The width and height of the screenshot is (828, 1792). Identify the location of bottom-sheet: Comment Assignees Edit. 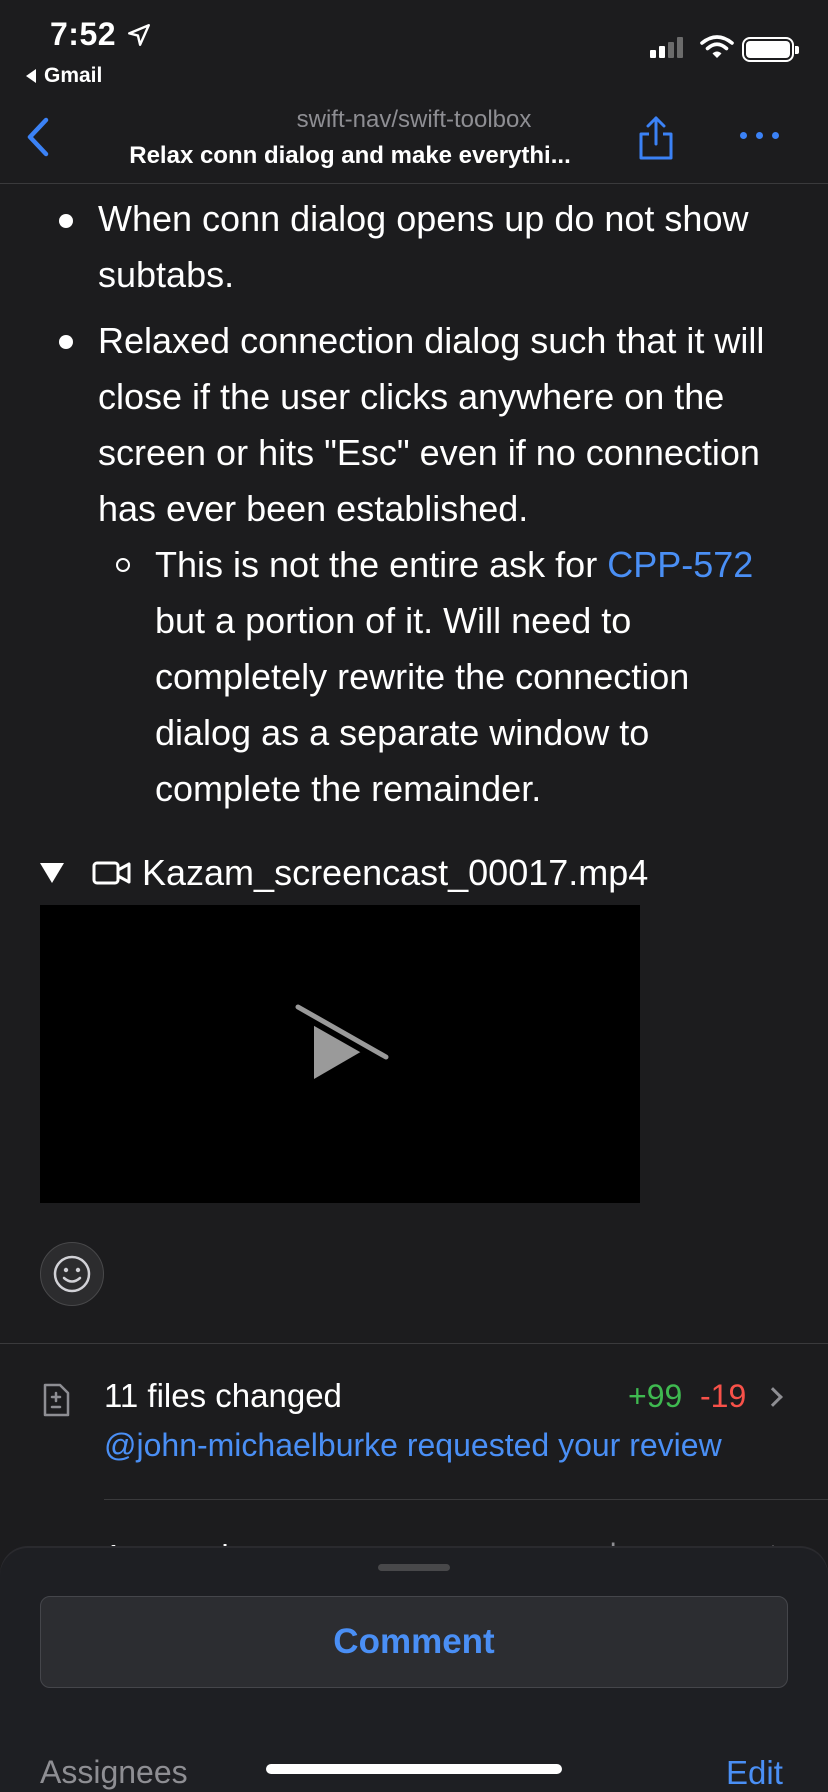
(414, 1670).